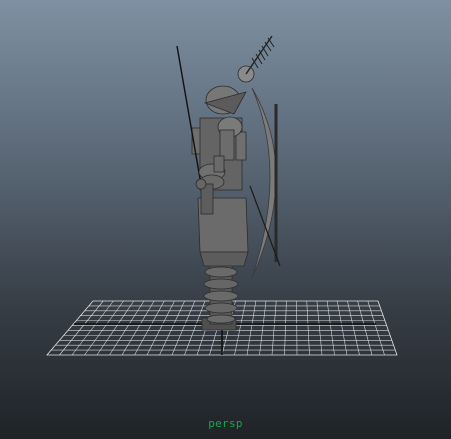 The height and width of the screenshot is (439, 451). I want to click on camera-name-label: persp, so click(225, 423).